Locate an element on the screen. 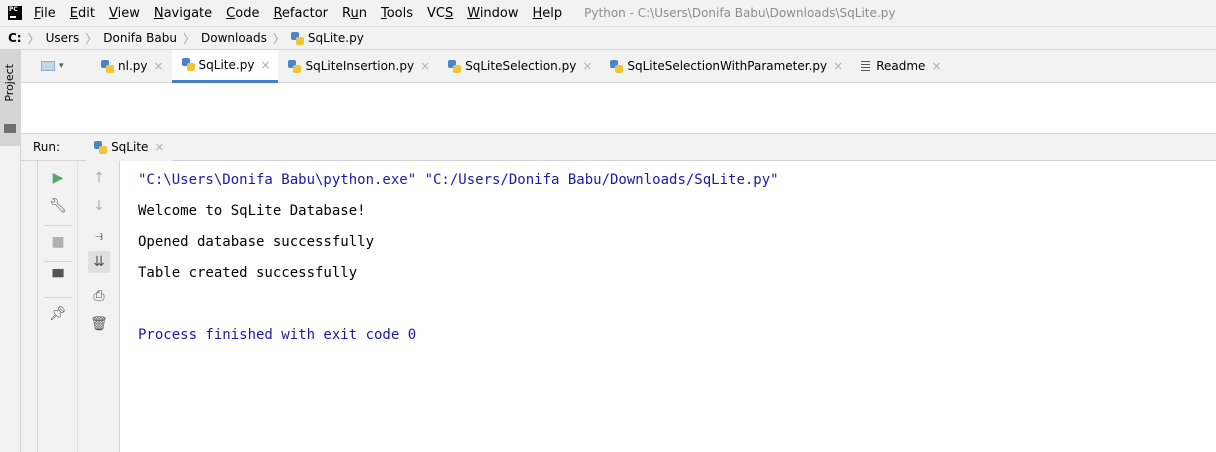 Image resolution: width=1216 pixels, height=452 pixels. soft-wrap-icon: ⥽ is located at coordinates (99, 236).